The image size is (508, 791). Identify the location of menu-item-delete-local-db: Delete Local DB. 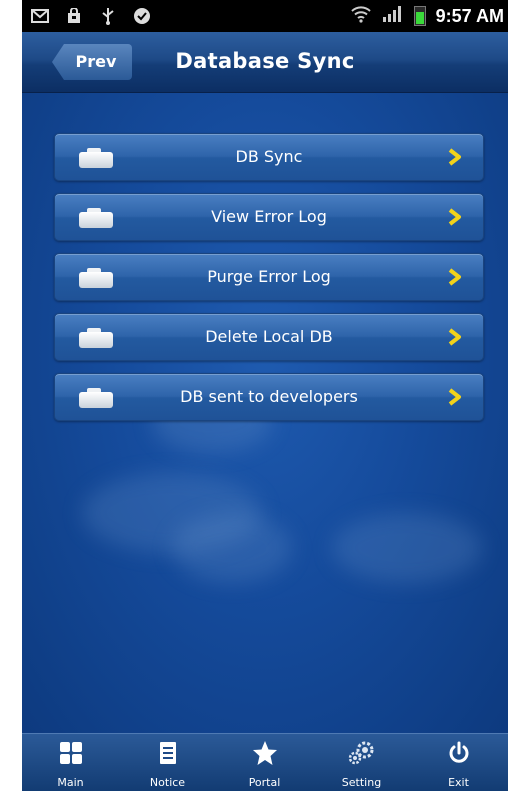
(269, 337).